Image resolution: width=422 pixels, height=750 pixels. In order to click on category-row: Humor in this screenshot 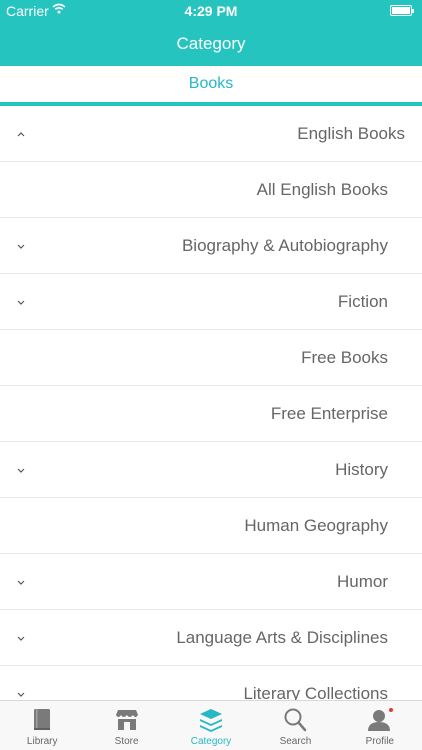, I will do `click(211, 582)`.